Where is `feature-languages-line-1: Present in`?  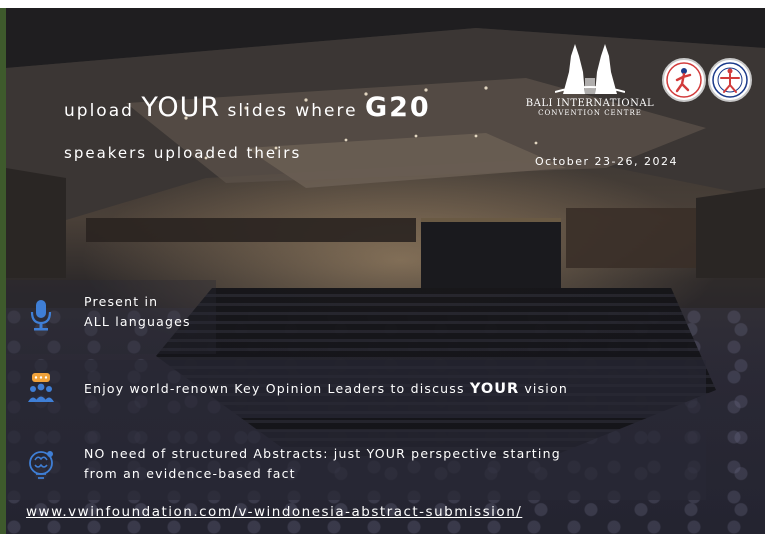
feature-languages-line-1: Present in is located at coordinates (121, 301).